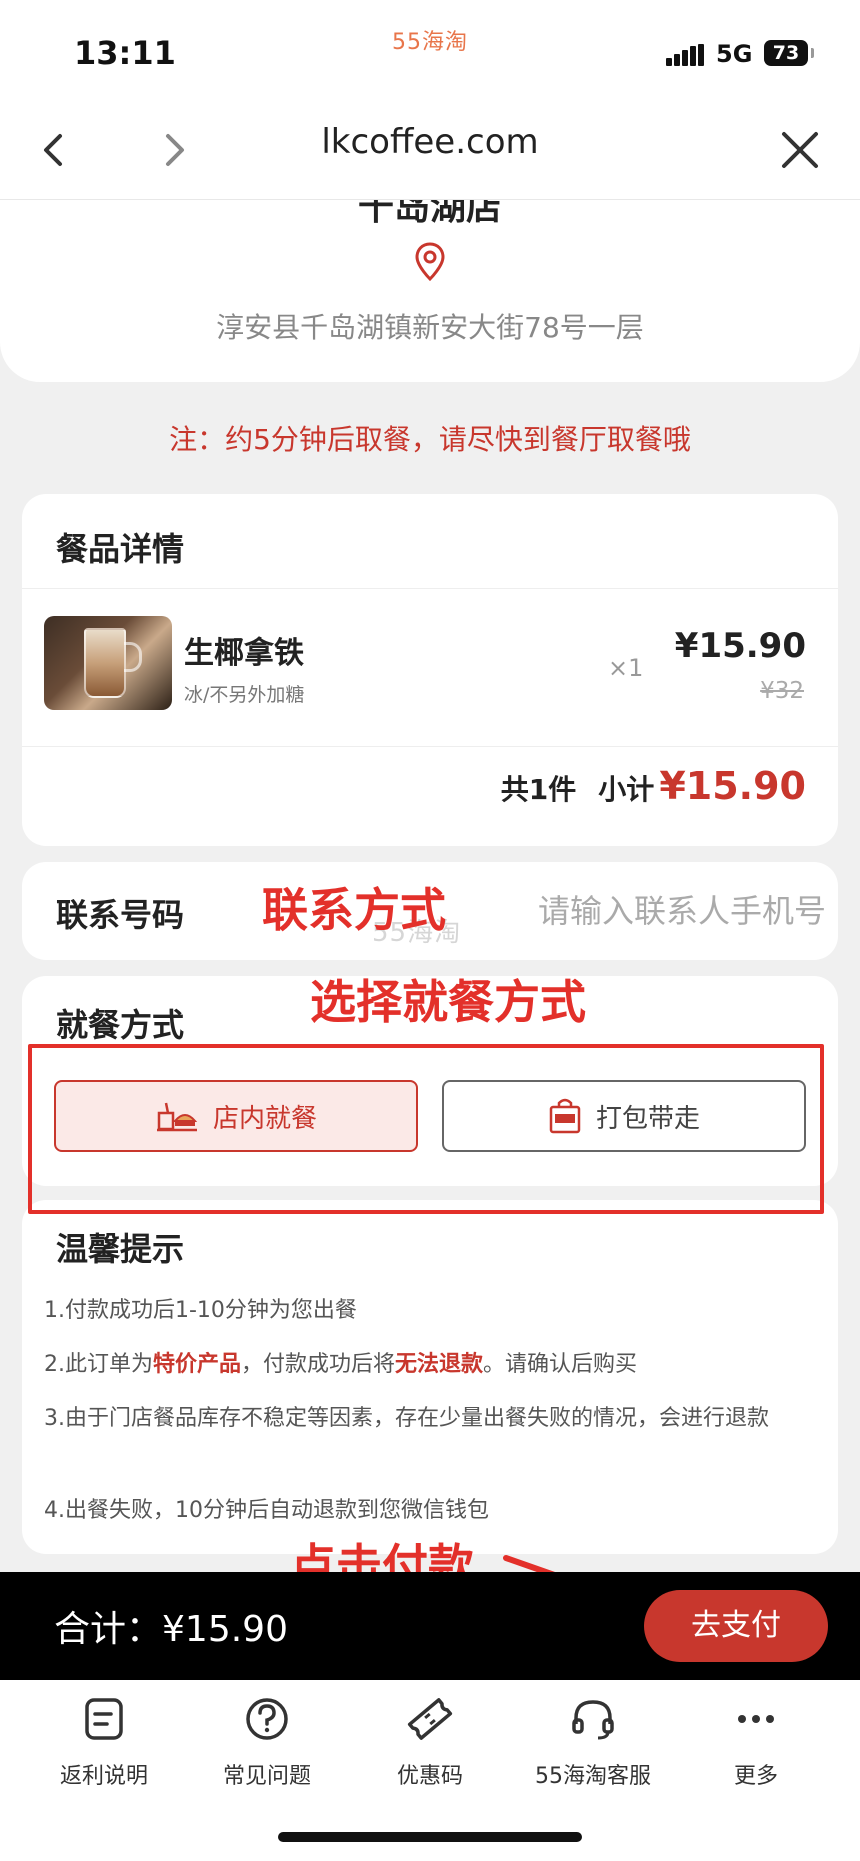  Describe the element at coordinates (538, 789) in the screenshot. I see `item-count: 共1件` at that location.